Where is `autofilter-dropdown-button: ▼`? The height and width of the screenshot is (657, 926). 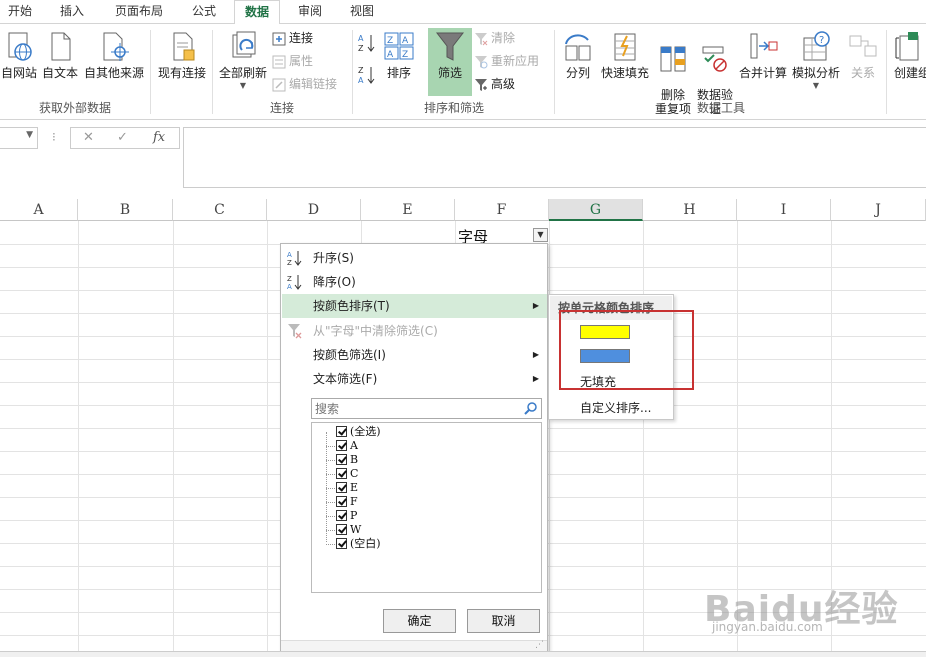
autofilter-dropdown-button: ▼ is located at coordinates (540, 235).